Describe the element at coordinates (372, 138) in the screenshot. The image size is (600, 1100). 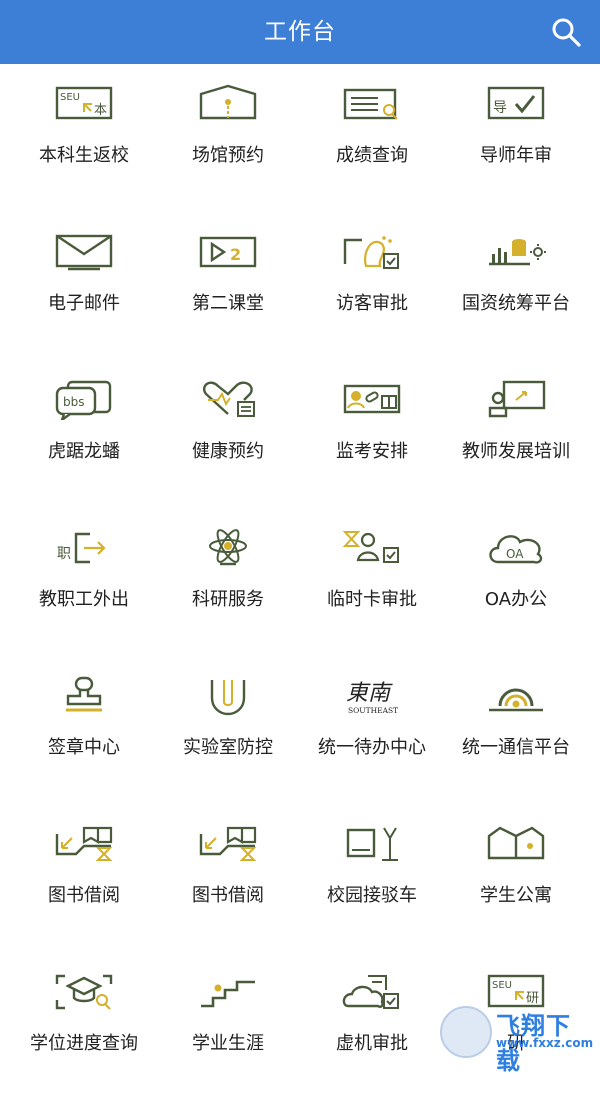
I see `app-tile: 成绩查询` at that location.